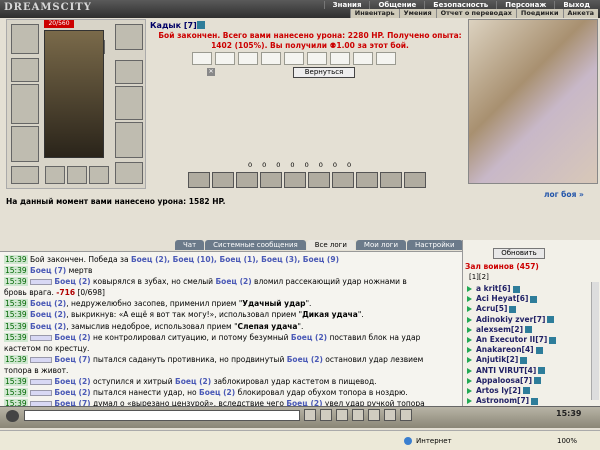  Describe the element at coordinates (487, 289) in the screenshot. I see `user-name: a krit` at that location.